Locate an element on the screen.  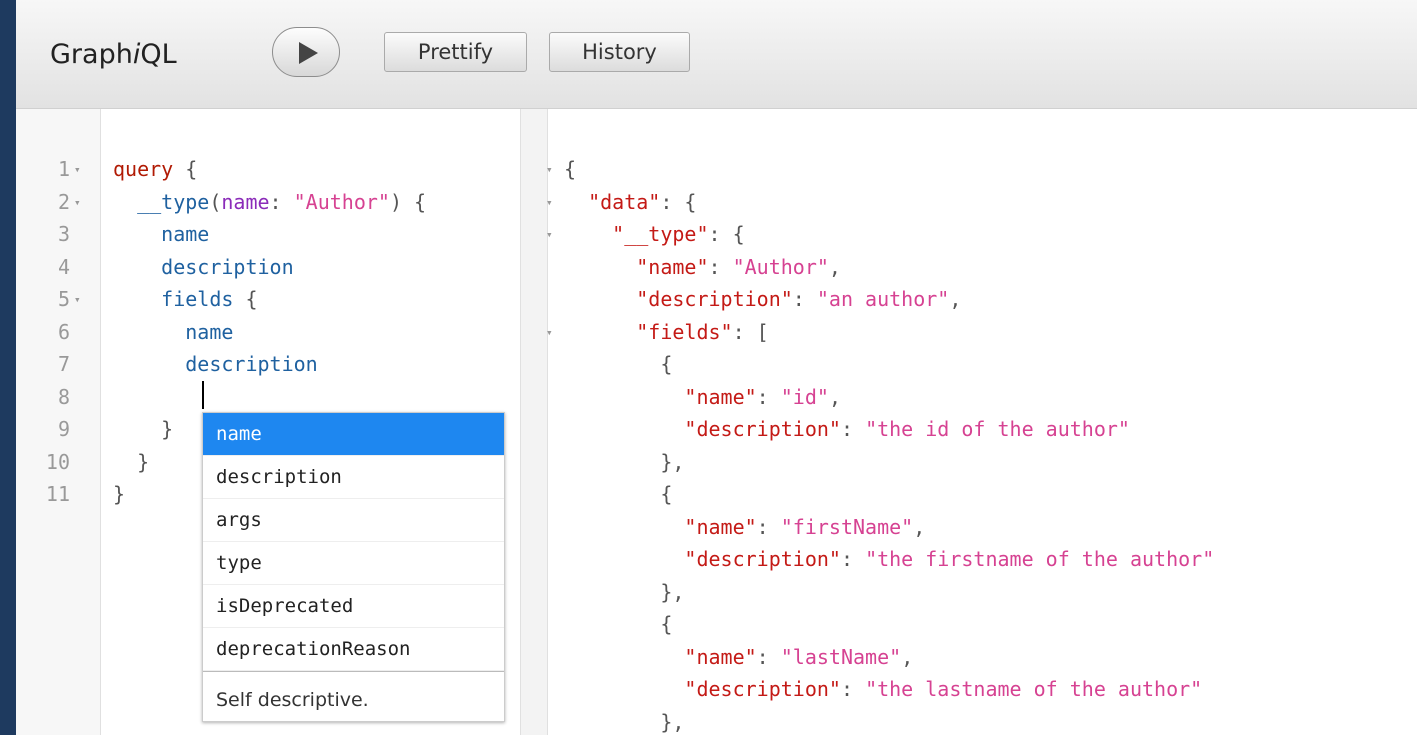
autocomplete-item: isDeprecated is located at coordinates (353, 606).